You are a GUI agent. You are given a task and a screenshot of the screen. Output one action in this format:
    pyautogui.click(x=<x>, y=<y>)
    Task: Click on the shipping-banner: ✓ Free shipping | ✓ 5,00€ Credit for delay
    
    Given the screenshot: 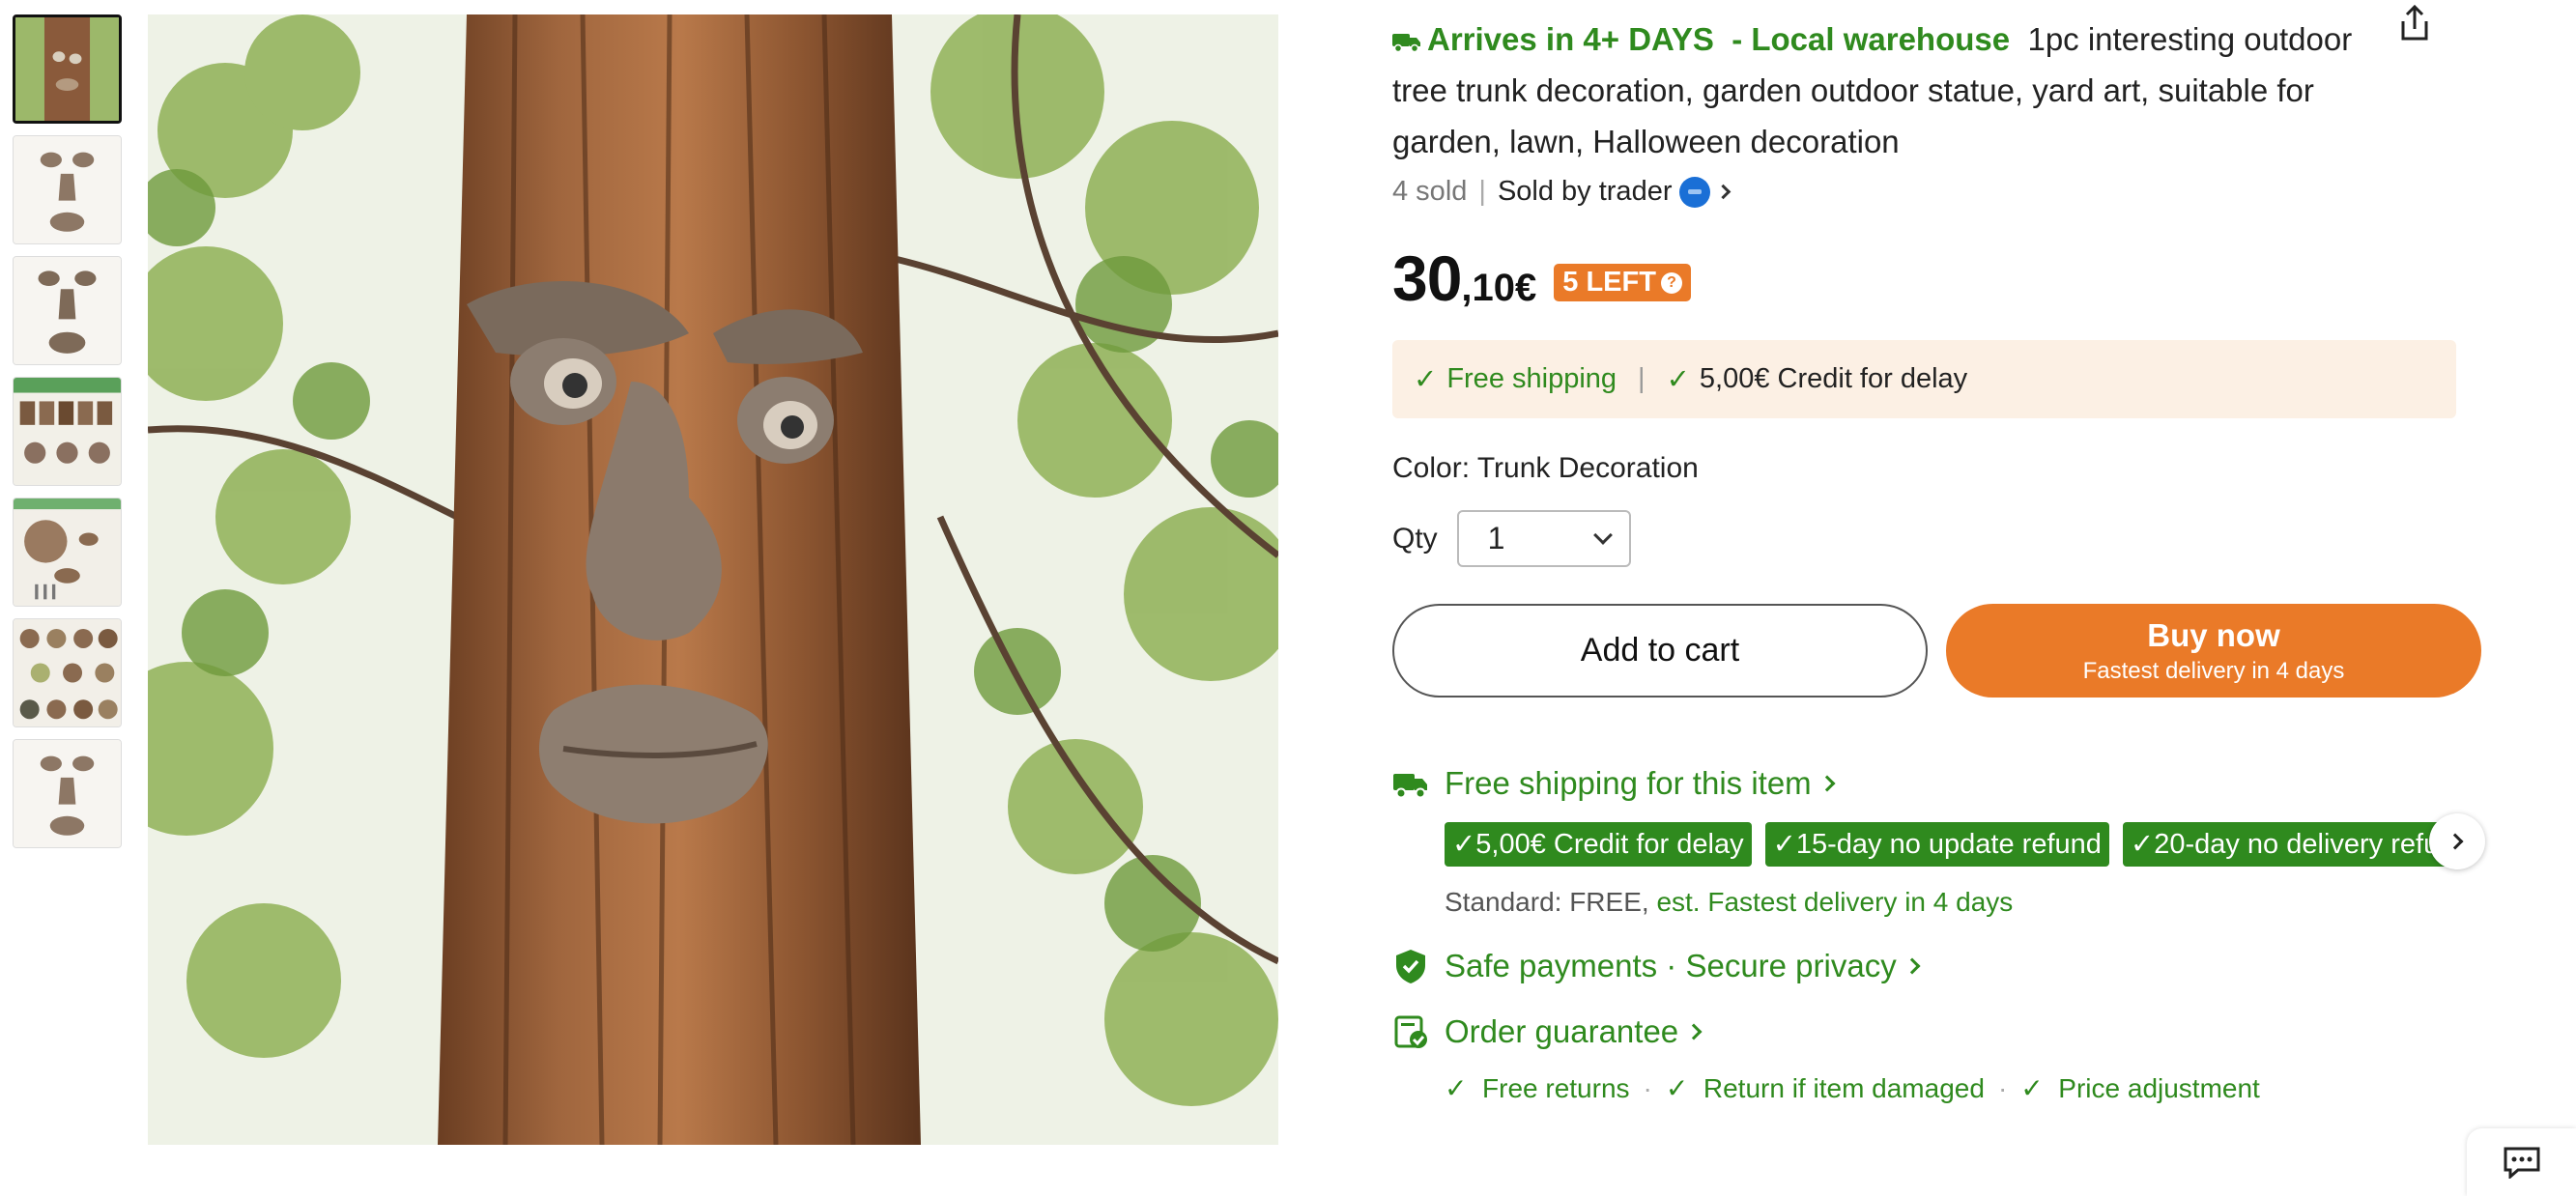 What is the action you would take?
    pyautogui.click(x=1924, y=379)
    